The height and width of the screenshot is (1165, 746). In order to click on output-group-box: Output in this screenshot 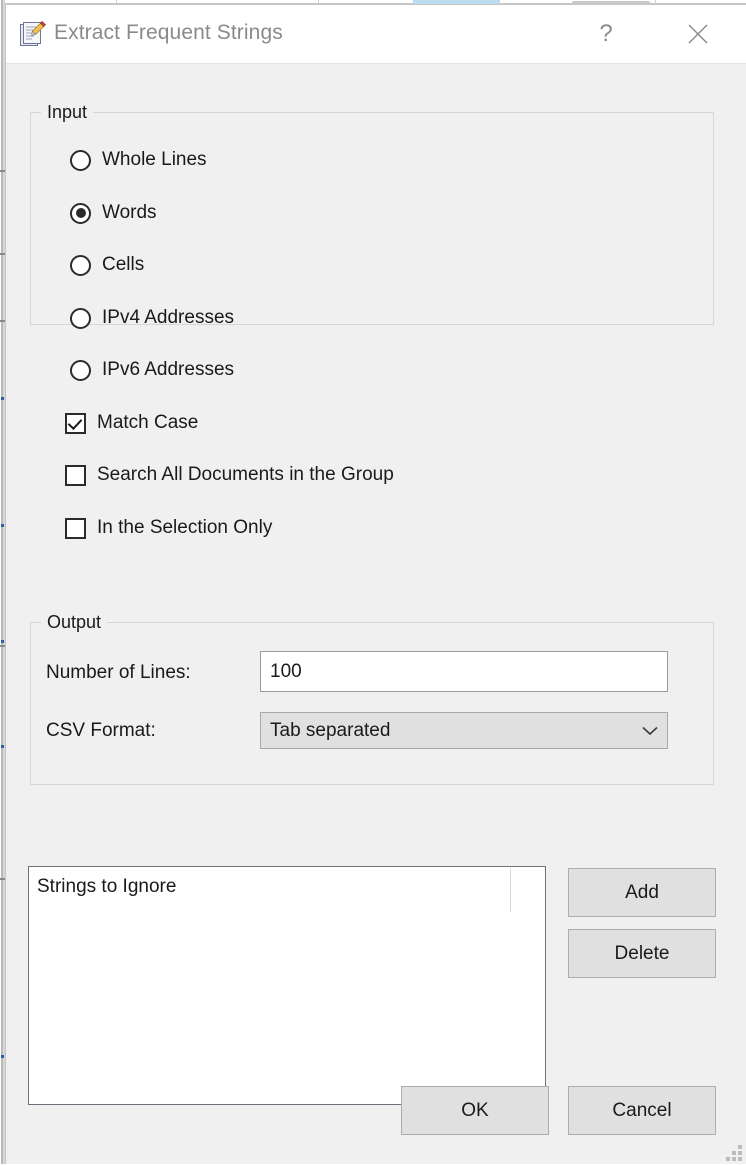, I will do `click(372, 698)`.